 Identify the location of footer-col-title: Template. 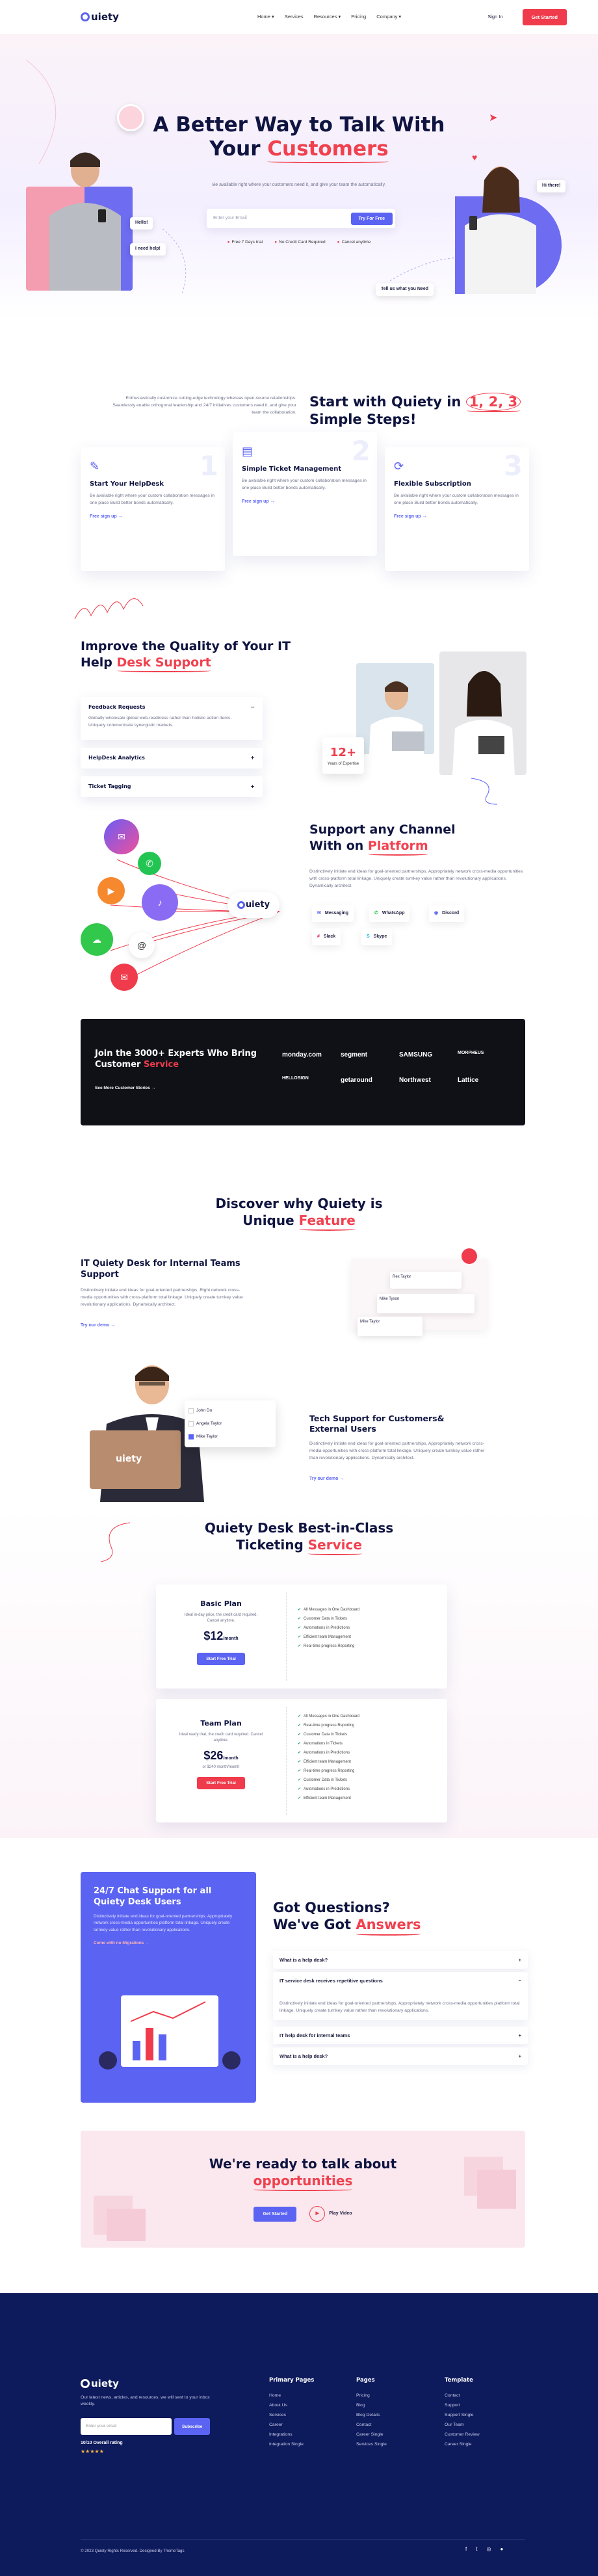
(459, 2380).